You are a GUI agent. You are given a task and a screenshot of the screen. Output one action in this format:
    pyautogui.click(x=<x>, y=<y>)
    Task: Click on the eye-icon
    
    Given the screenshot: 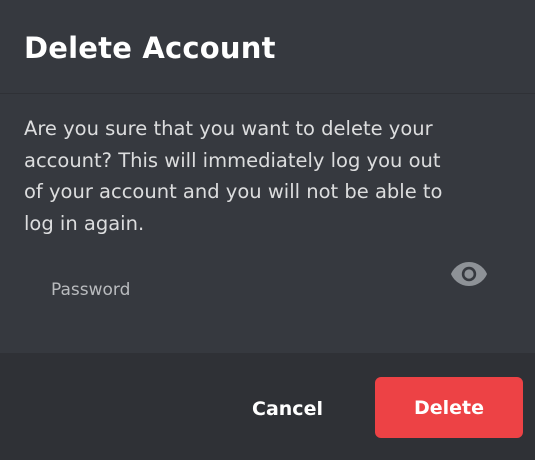 What is the action you would take?
    pyautogui.click(x=469, y=274)
    